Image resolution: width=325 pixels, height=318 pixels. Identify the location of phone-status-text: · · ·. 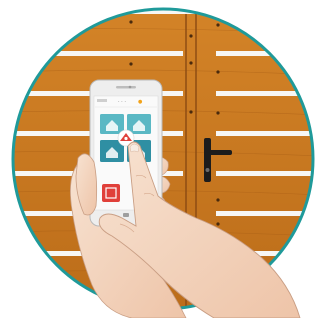
(122, 102).